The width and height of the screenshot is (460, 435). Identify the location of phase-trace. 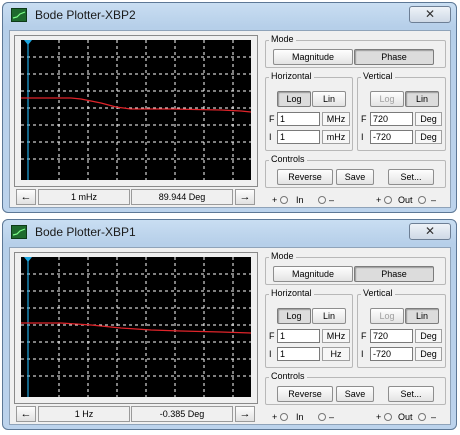
(136, 105).